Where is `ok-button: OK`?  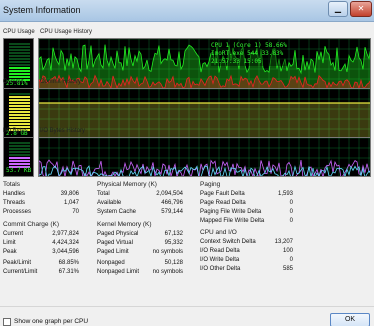
ok-button: OK is located at coordinates (350, 319).